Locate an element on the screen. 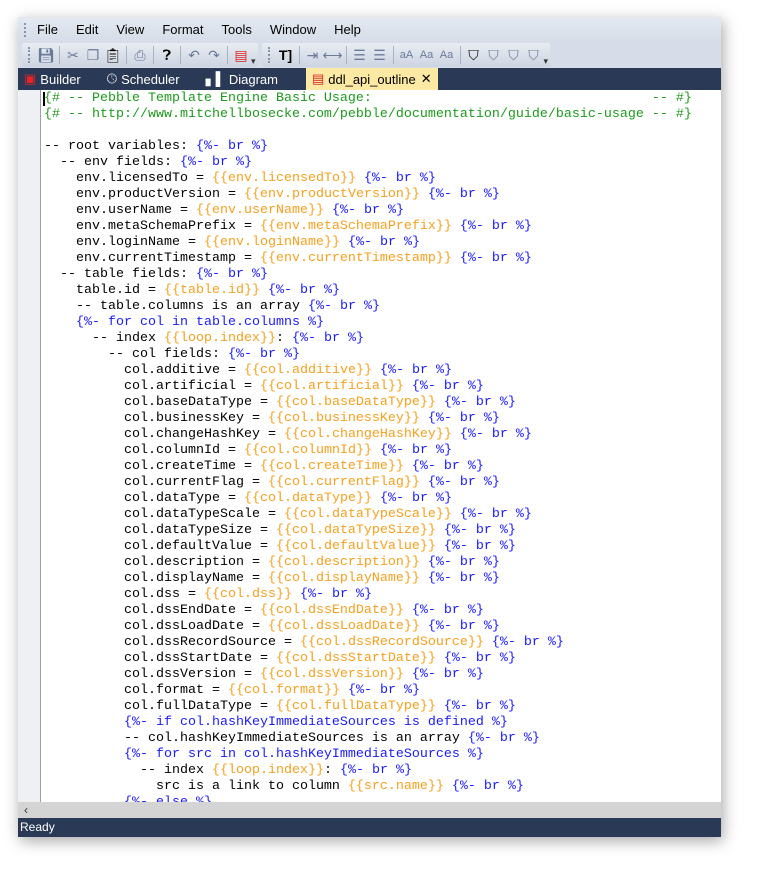 Image resolution: width=769 pixels, height=885 pixels. text-token: -- index is located at coordinates (104, 338).